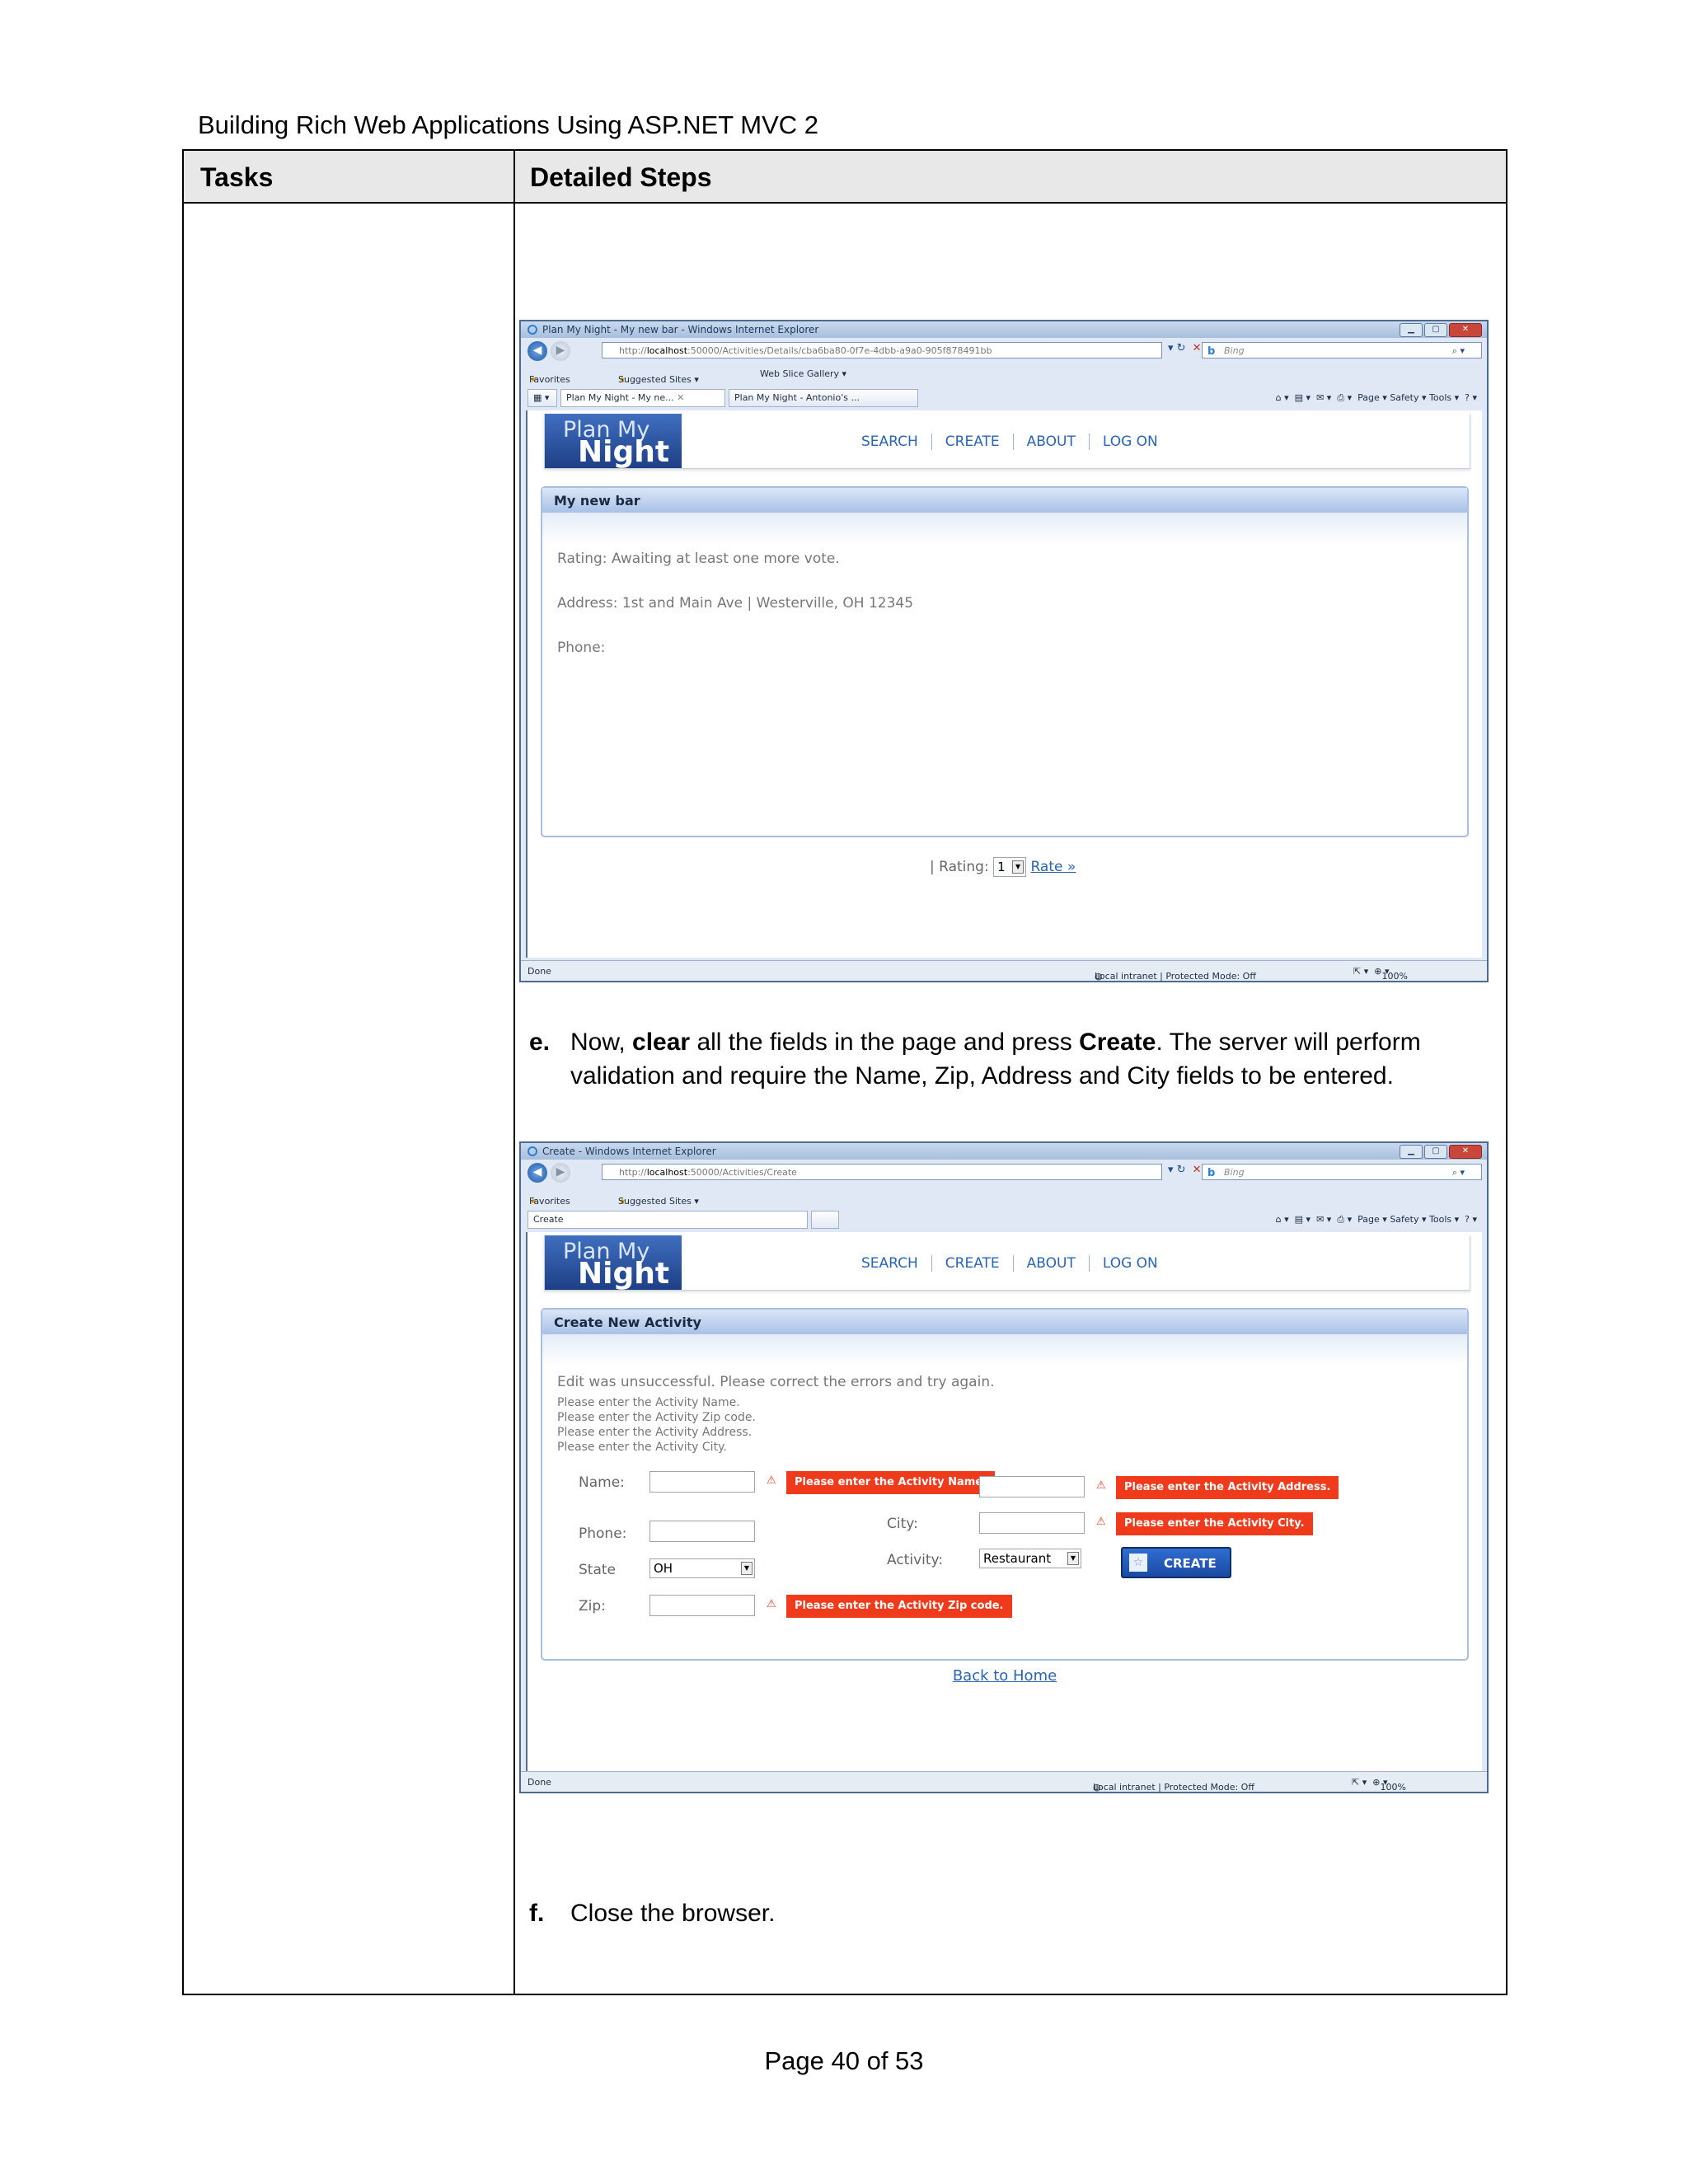 The image size is (1688, 2184). What do you see at coordinates (1010, 867) in the screenshot?
I see `rating-select: 1 ▼` at bounding box center [1010, 867].